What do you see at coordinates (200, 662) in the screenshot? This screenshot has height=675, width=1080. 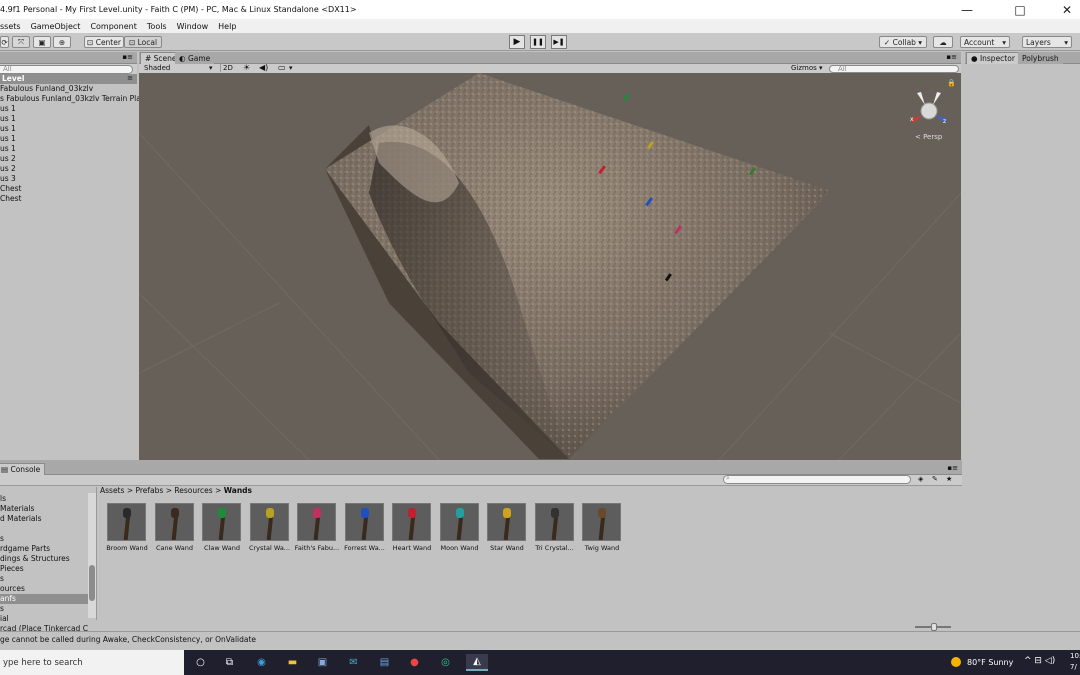 I see `cortana-icon: ○` at bounding box center [200, 662].